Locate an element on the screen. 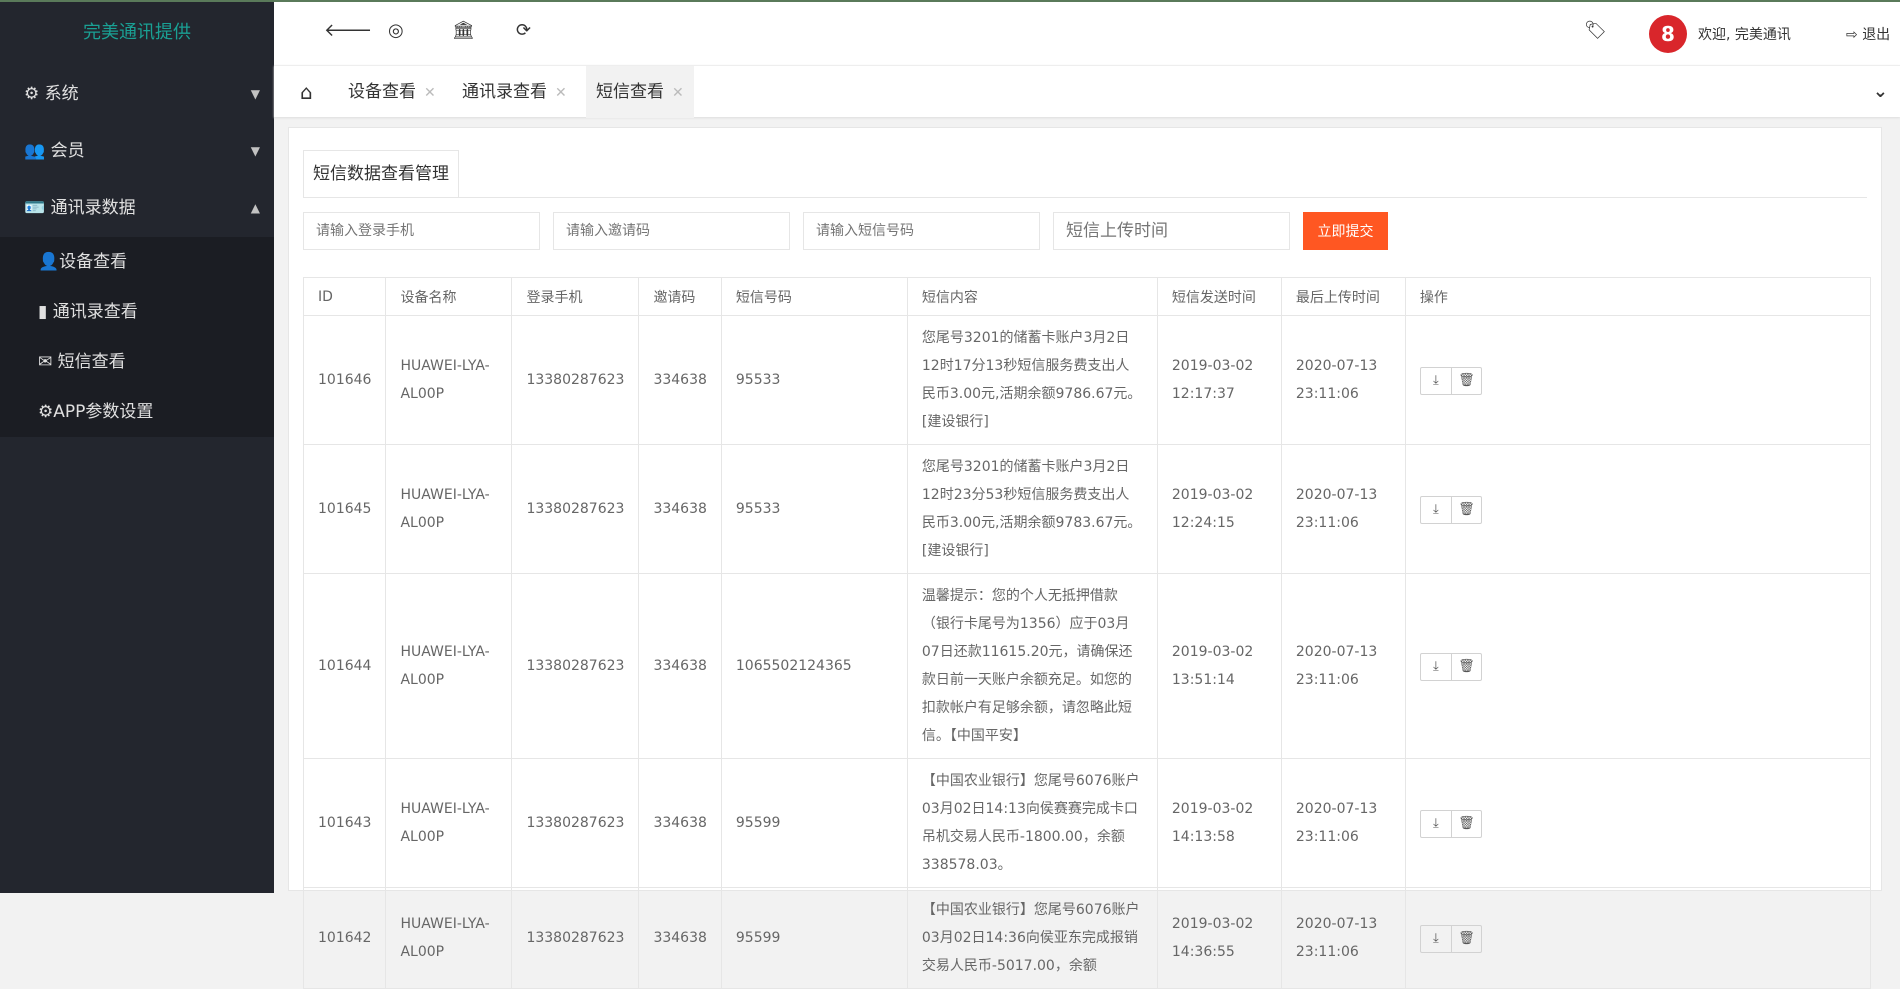  phone-book-icon: ▮ is located at coordinates (45, 312).